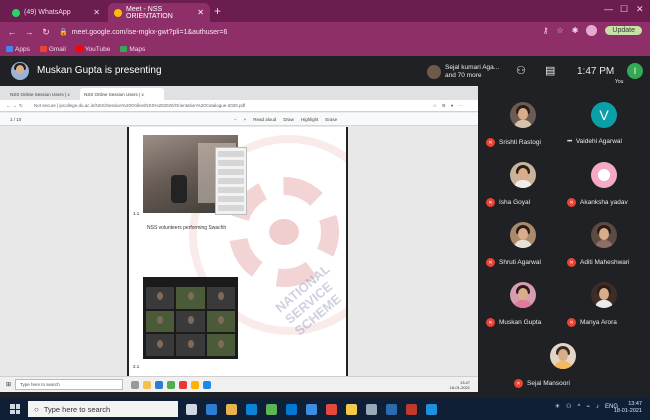  I want to click on tab-title: (49) WhatsApp, so click(47, 12).